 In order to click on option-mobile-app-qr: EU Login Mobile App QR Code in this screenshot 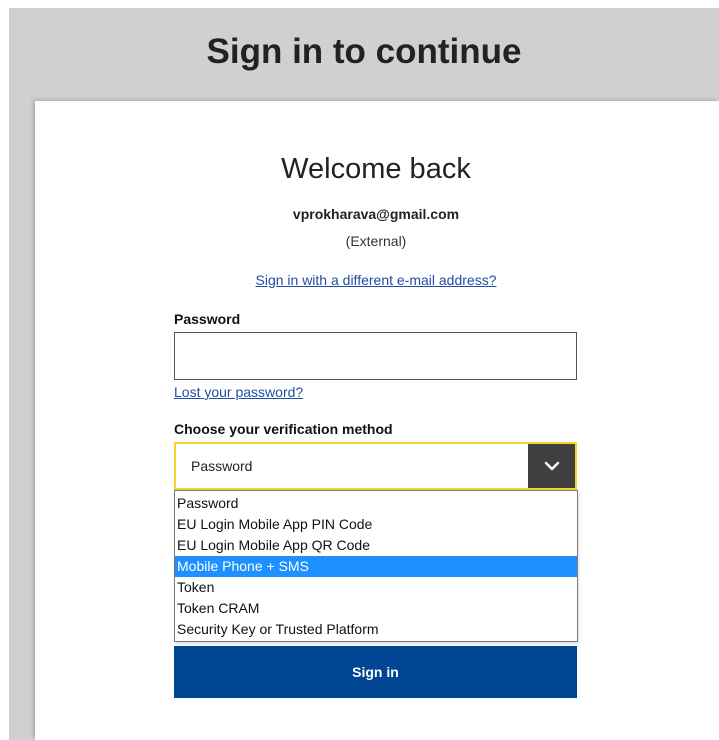, I will do `click(376, 545)`.